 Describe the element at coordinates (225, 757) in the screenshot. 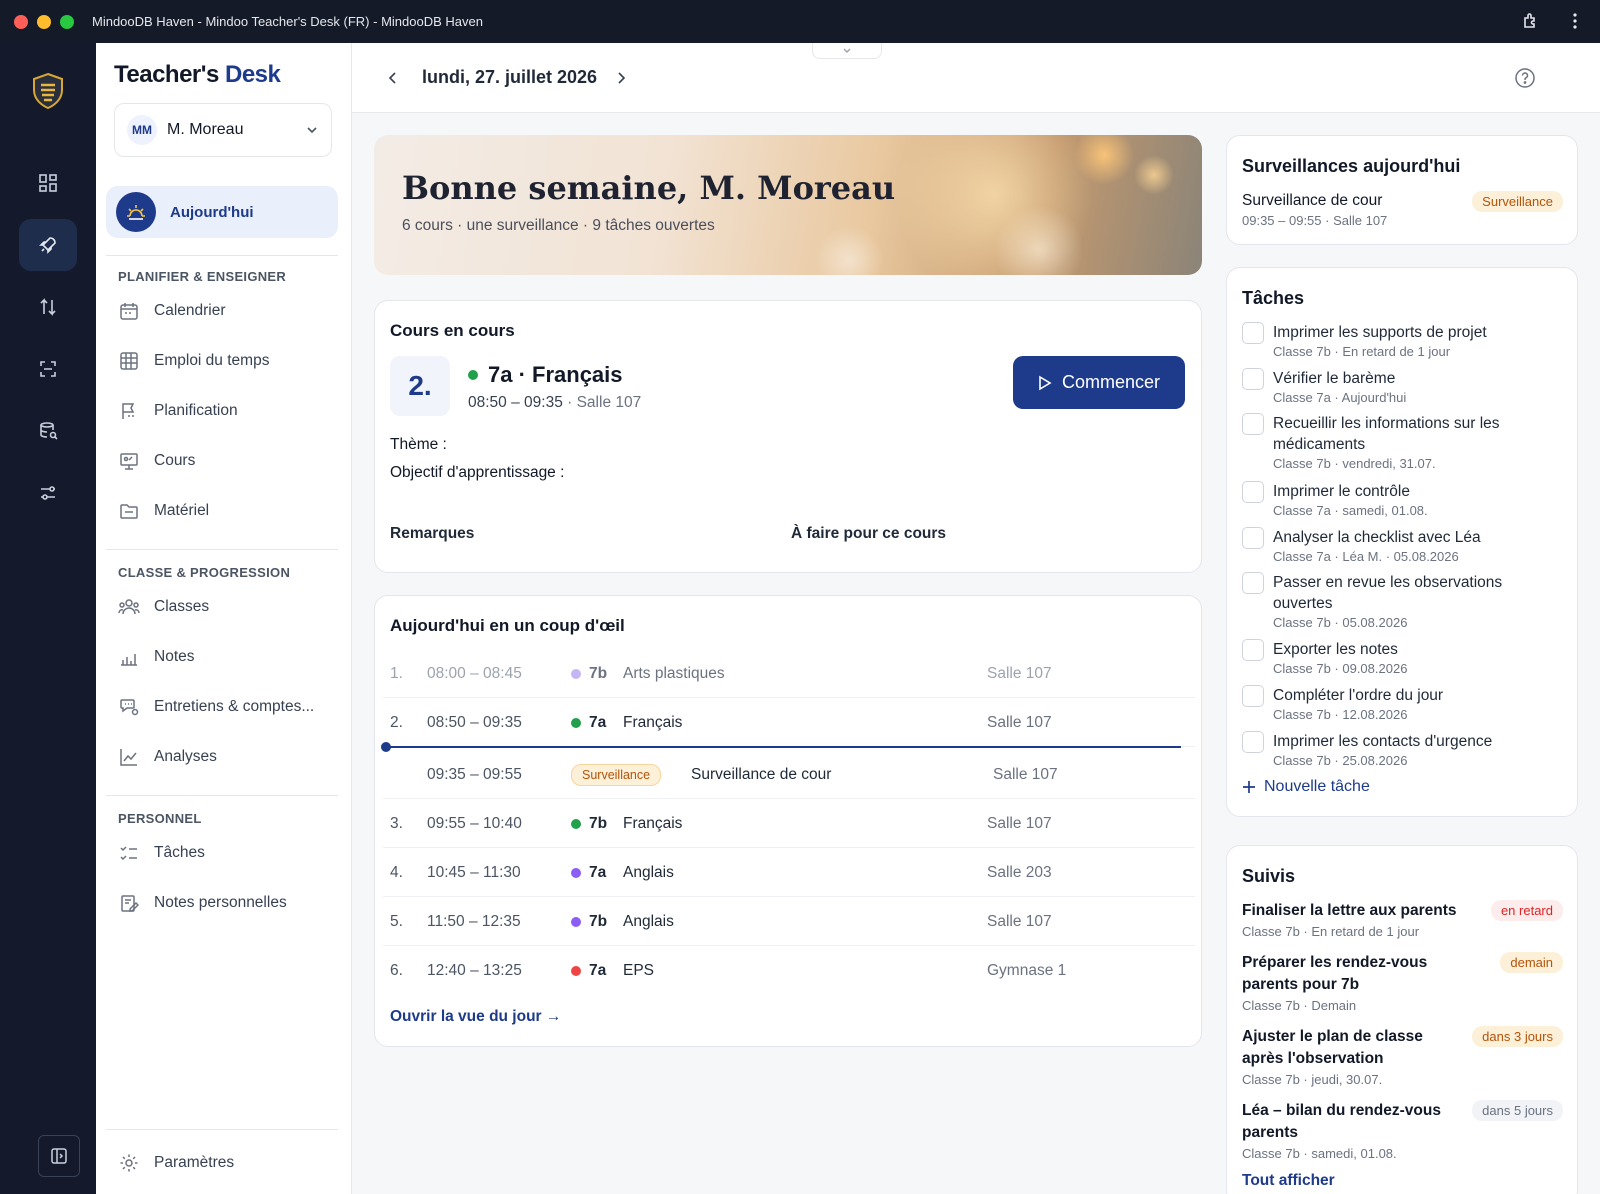

I see `sidebar-item-analytics: Analyses` at that location.